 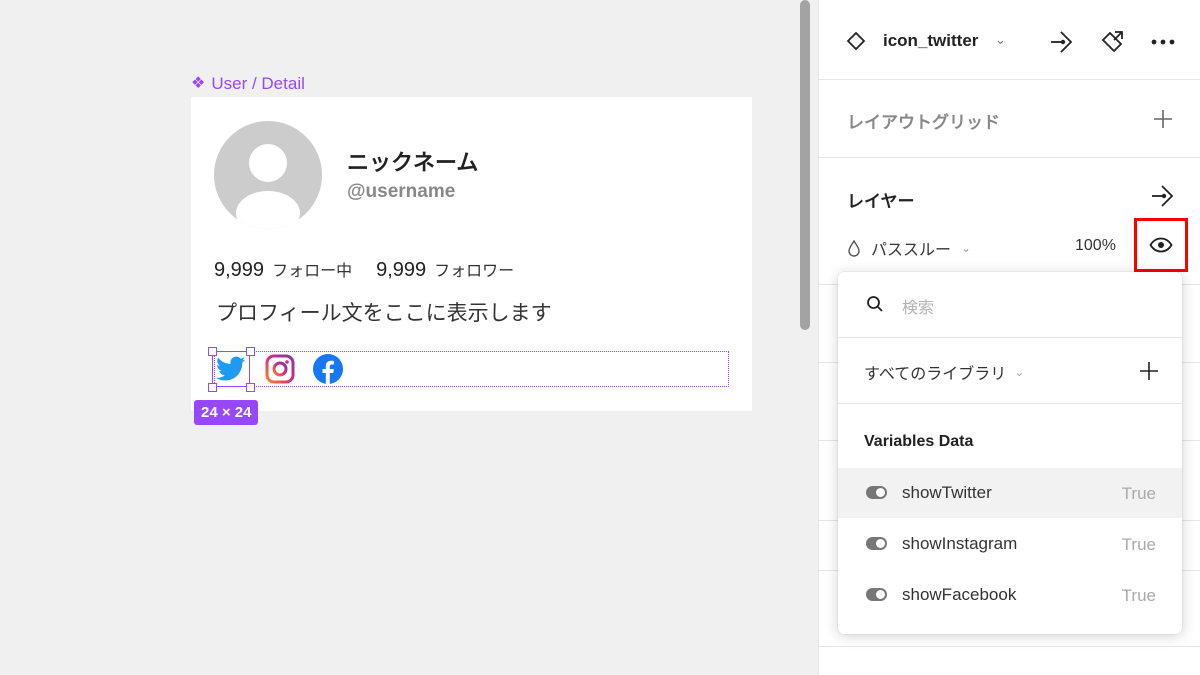 What do you see at coordinates (911, 250) in the screenshot?
I see `blend-mode-label: パススルー` at bounding box center [911, 250].